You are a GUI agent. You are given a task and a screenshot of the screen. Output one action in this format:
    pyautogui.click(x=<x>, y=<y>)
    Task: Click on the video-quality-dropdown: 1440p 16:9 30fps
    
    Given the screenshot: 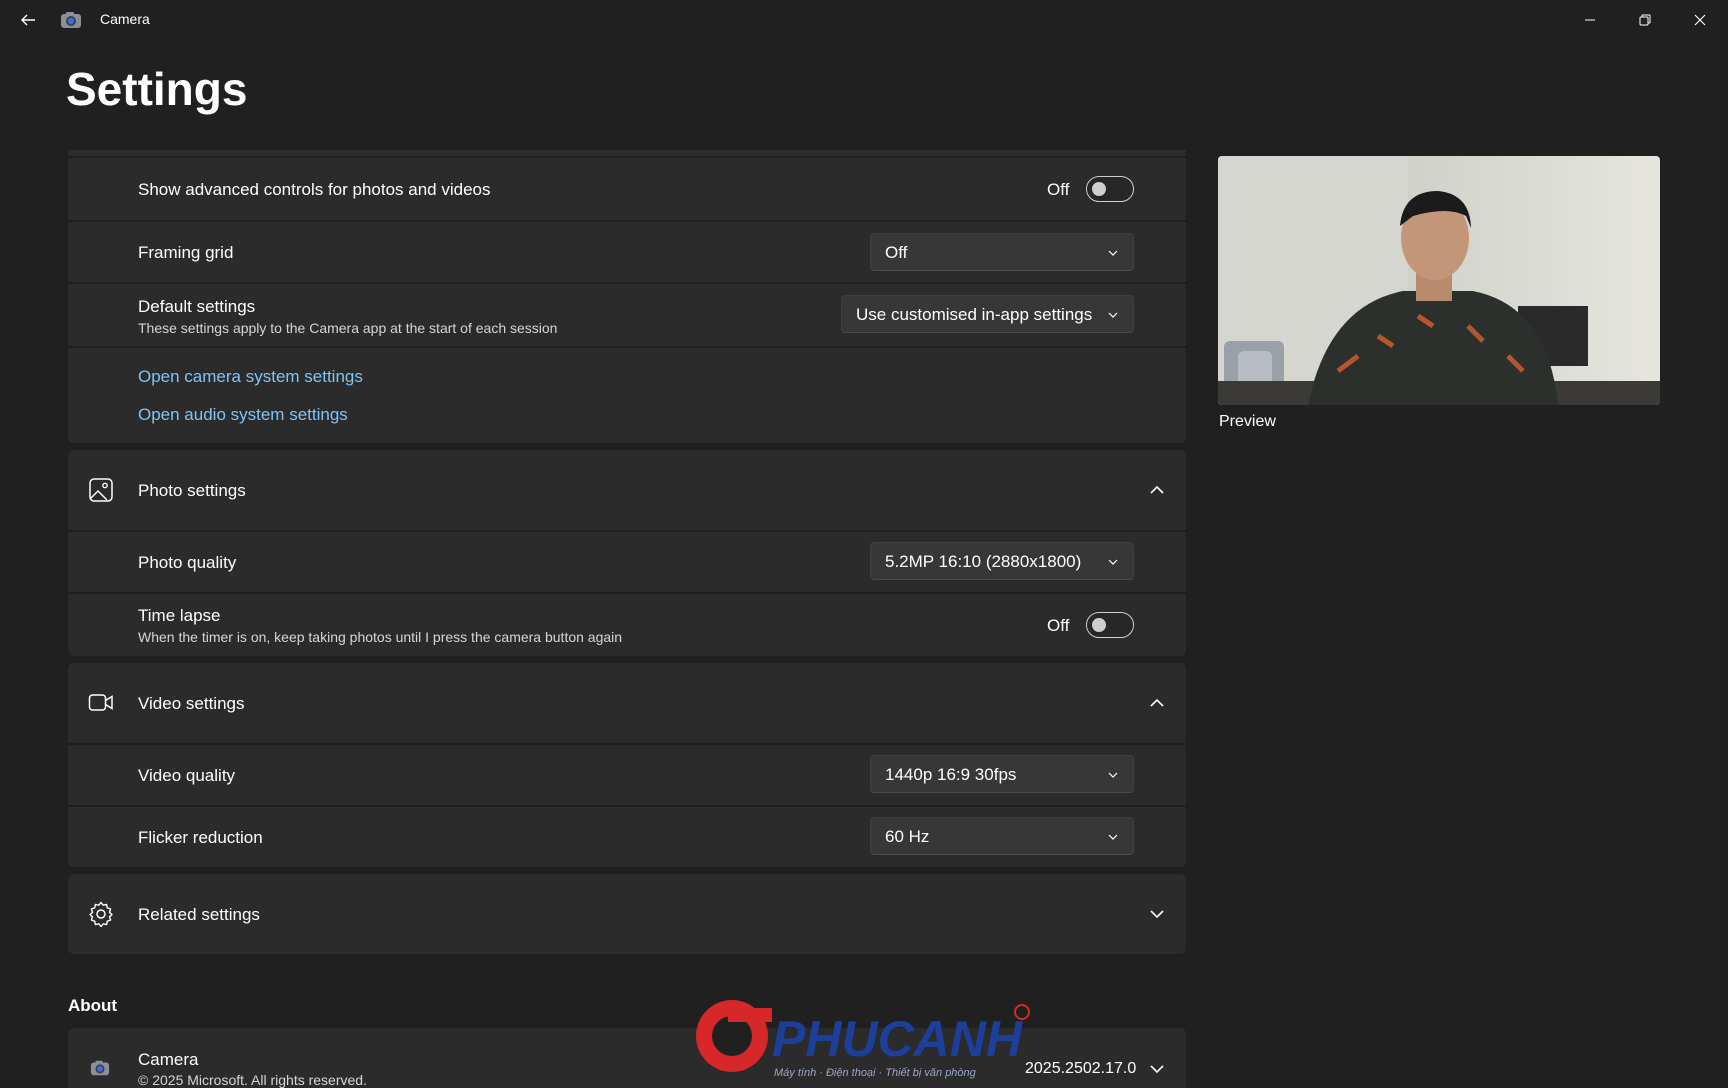 What is the action you would take?
    pyautogui.click(x=1002, y=774)
    